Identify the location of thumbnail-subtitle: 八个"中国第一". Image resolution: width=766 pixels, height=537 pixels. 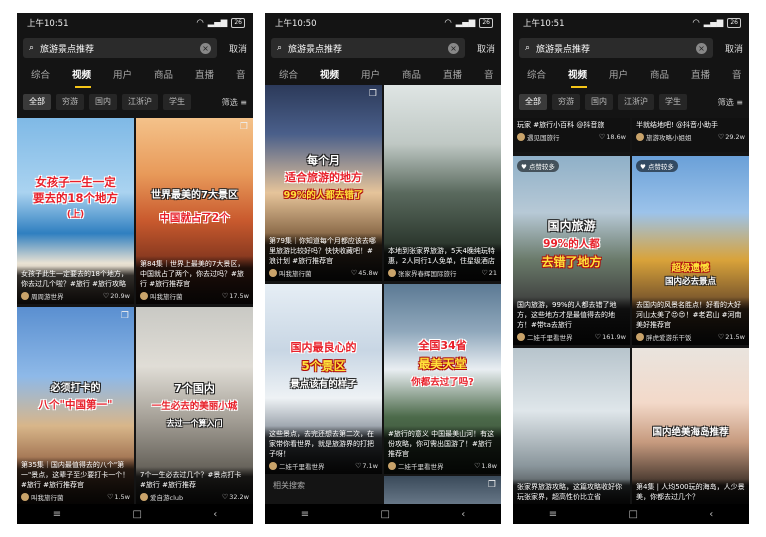
(75, 405).